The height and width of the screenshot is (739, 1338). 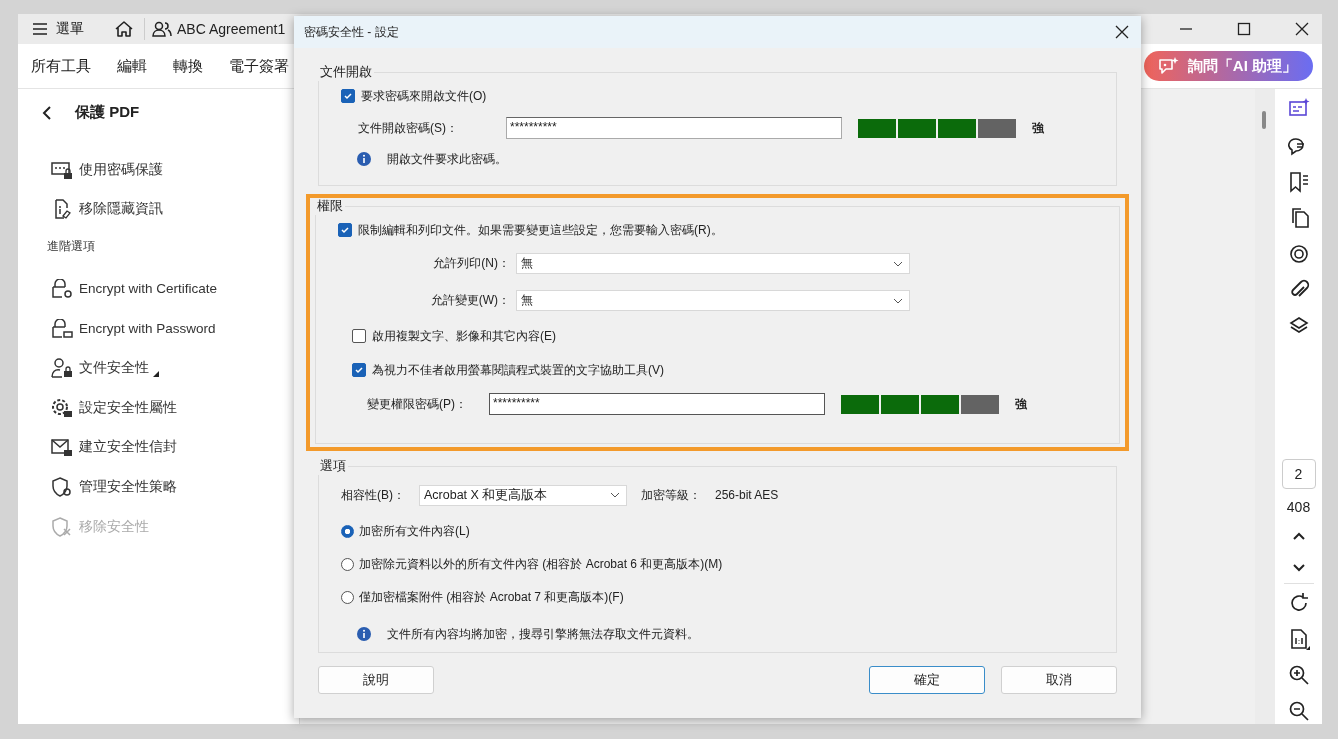 I want to click on circle-icon, so click(x=1298, y=254).